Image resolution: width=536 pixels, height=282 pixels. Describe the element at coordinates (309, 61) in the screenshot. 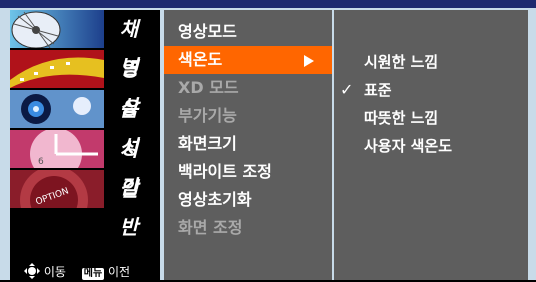

I see `submenu-arrow-icon` at that location.